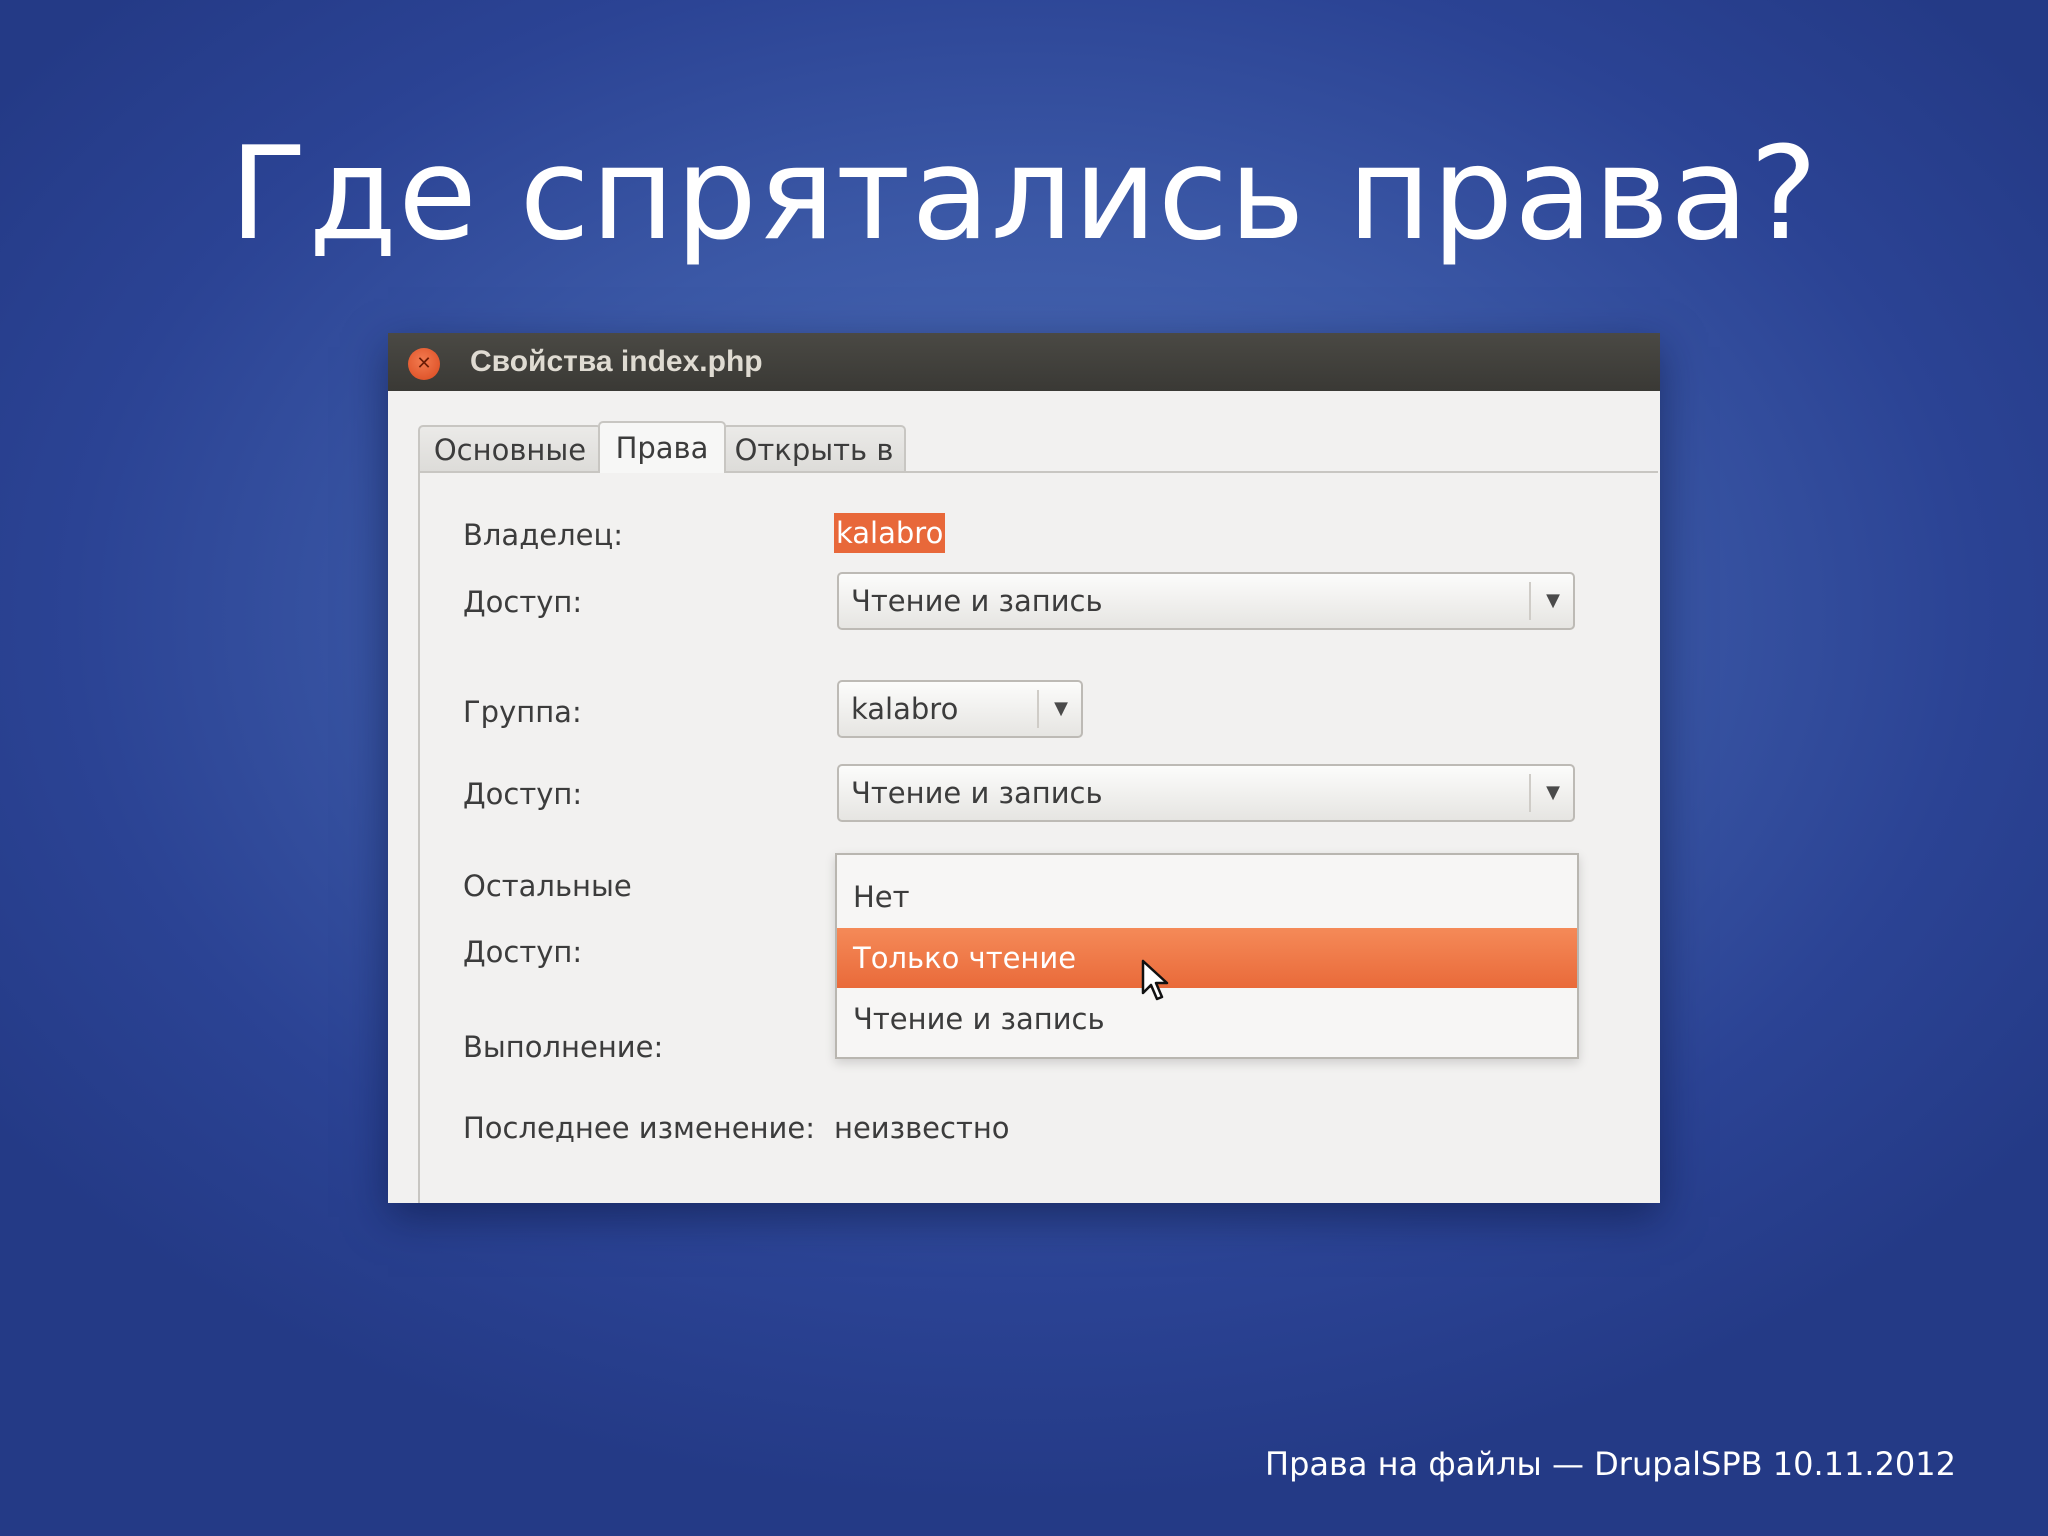  What do you see at coordinates (890, 533) in the screenshot?
I see `owner-value: kalabro` at bounding box center [890, 533].